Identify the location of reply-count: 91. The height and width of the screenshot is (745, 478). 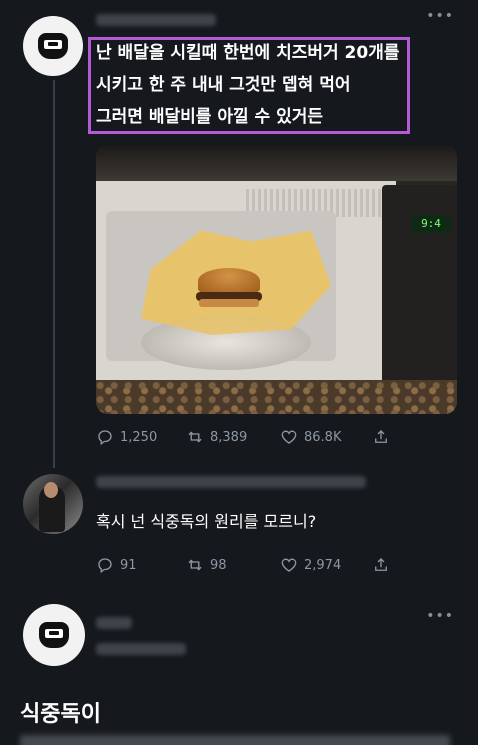
(128, 565).